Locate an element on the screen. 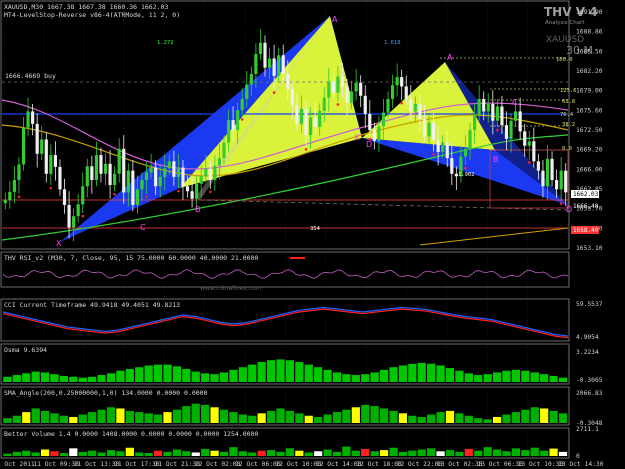 The height and width of the screenshot is (469, 625). price-tag: 1666.4669 buy is located at coordinates (30, 76).